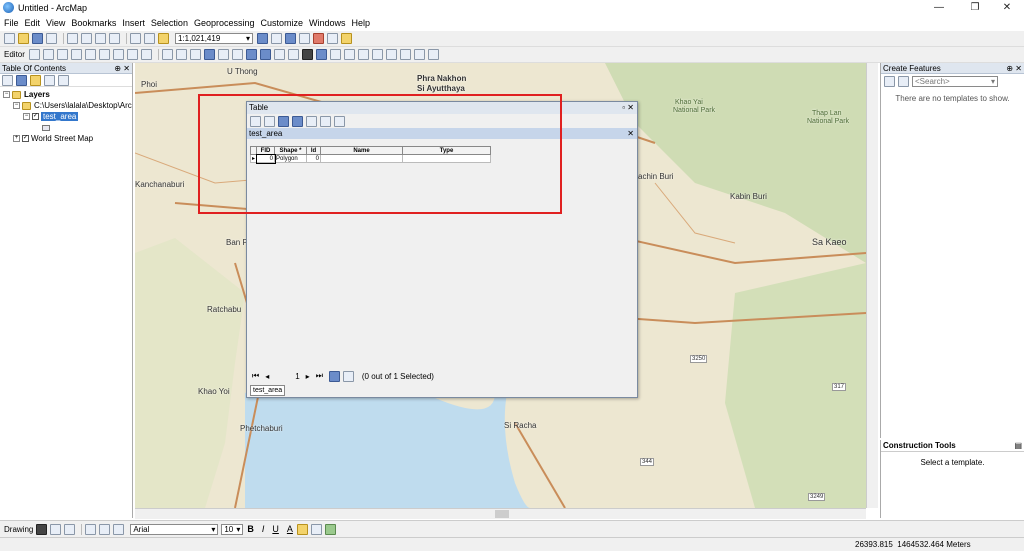  I want to click on scroll-thumb, so click(502, 514).